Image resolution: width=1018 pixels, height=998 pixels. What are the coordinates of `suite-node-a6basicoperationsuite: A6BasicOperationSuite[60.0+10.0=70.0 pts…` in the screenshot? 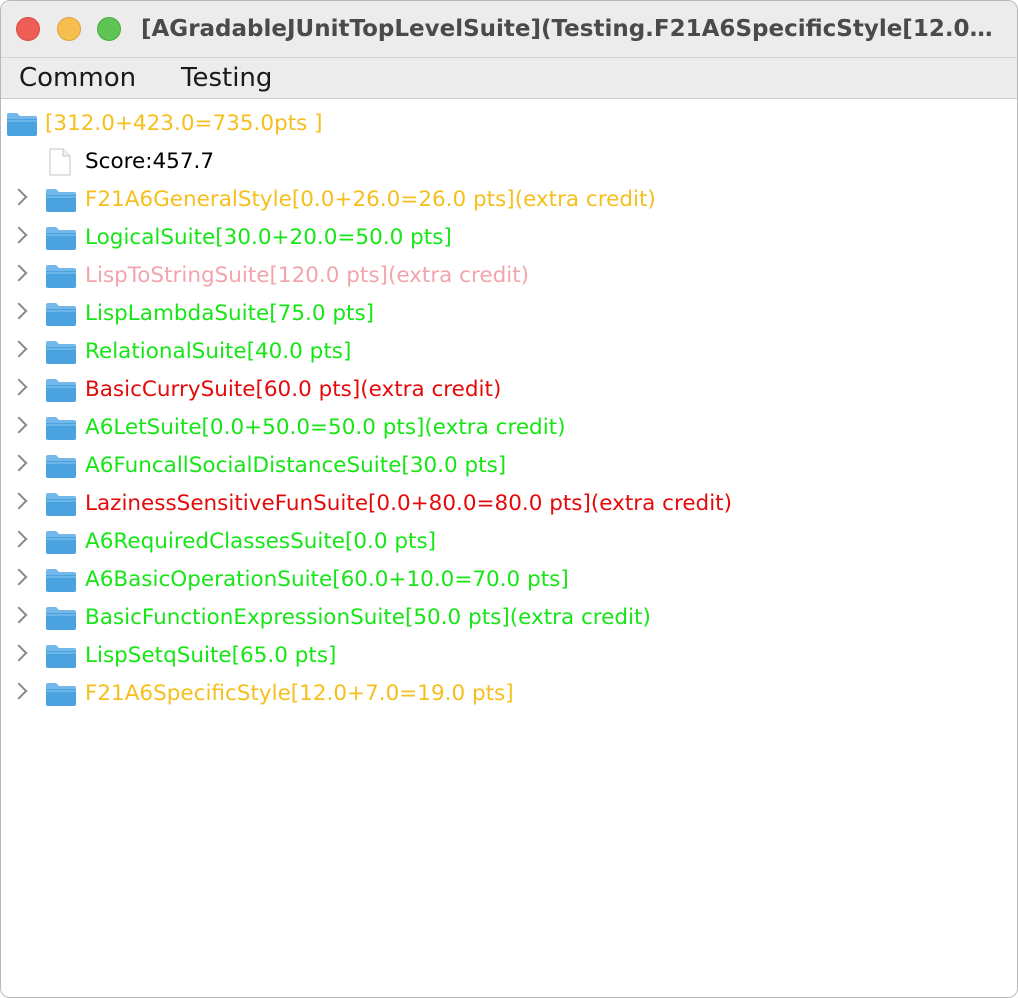 It's located at (509, 580).